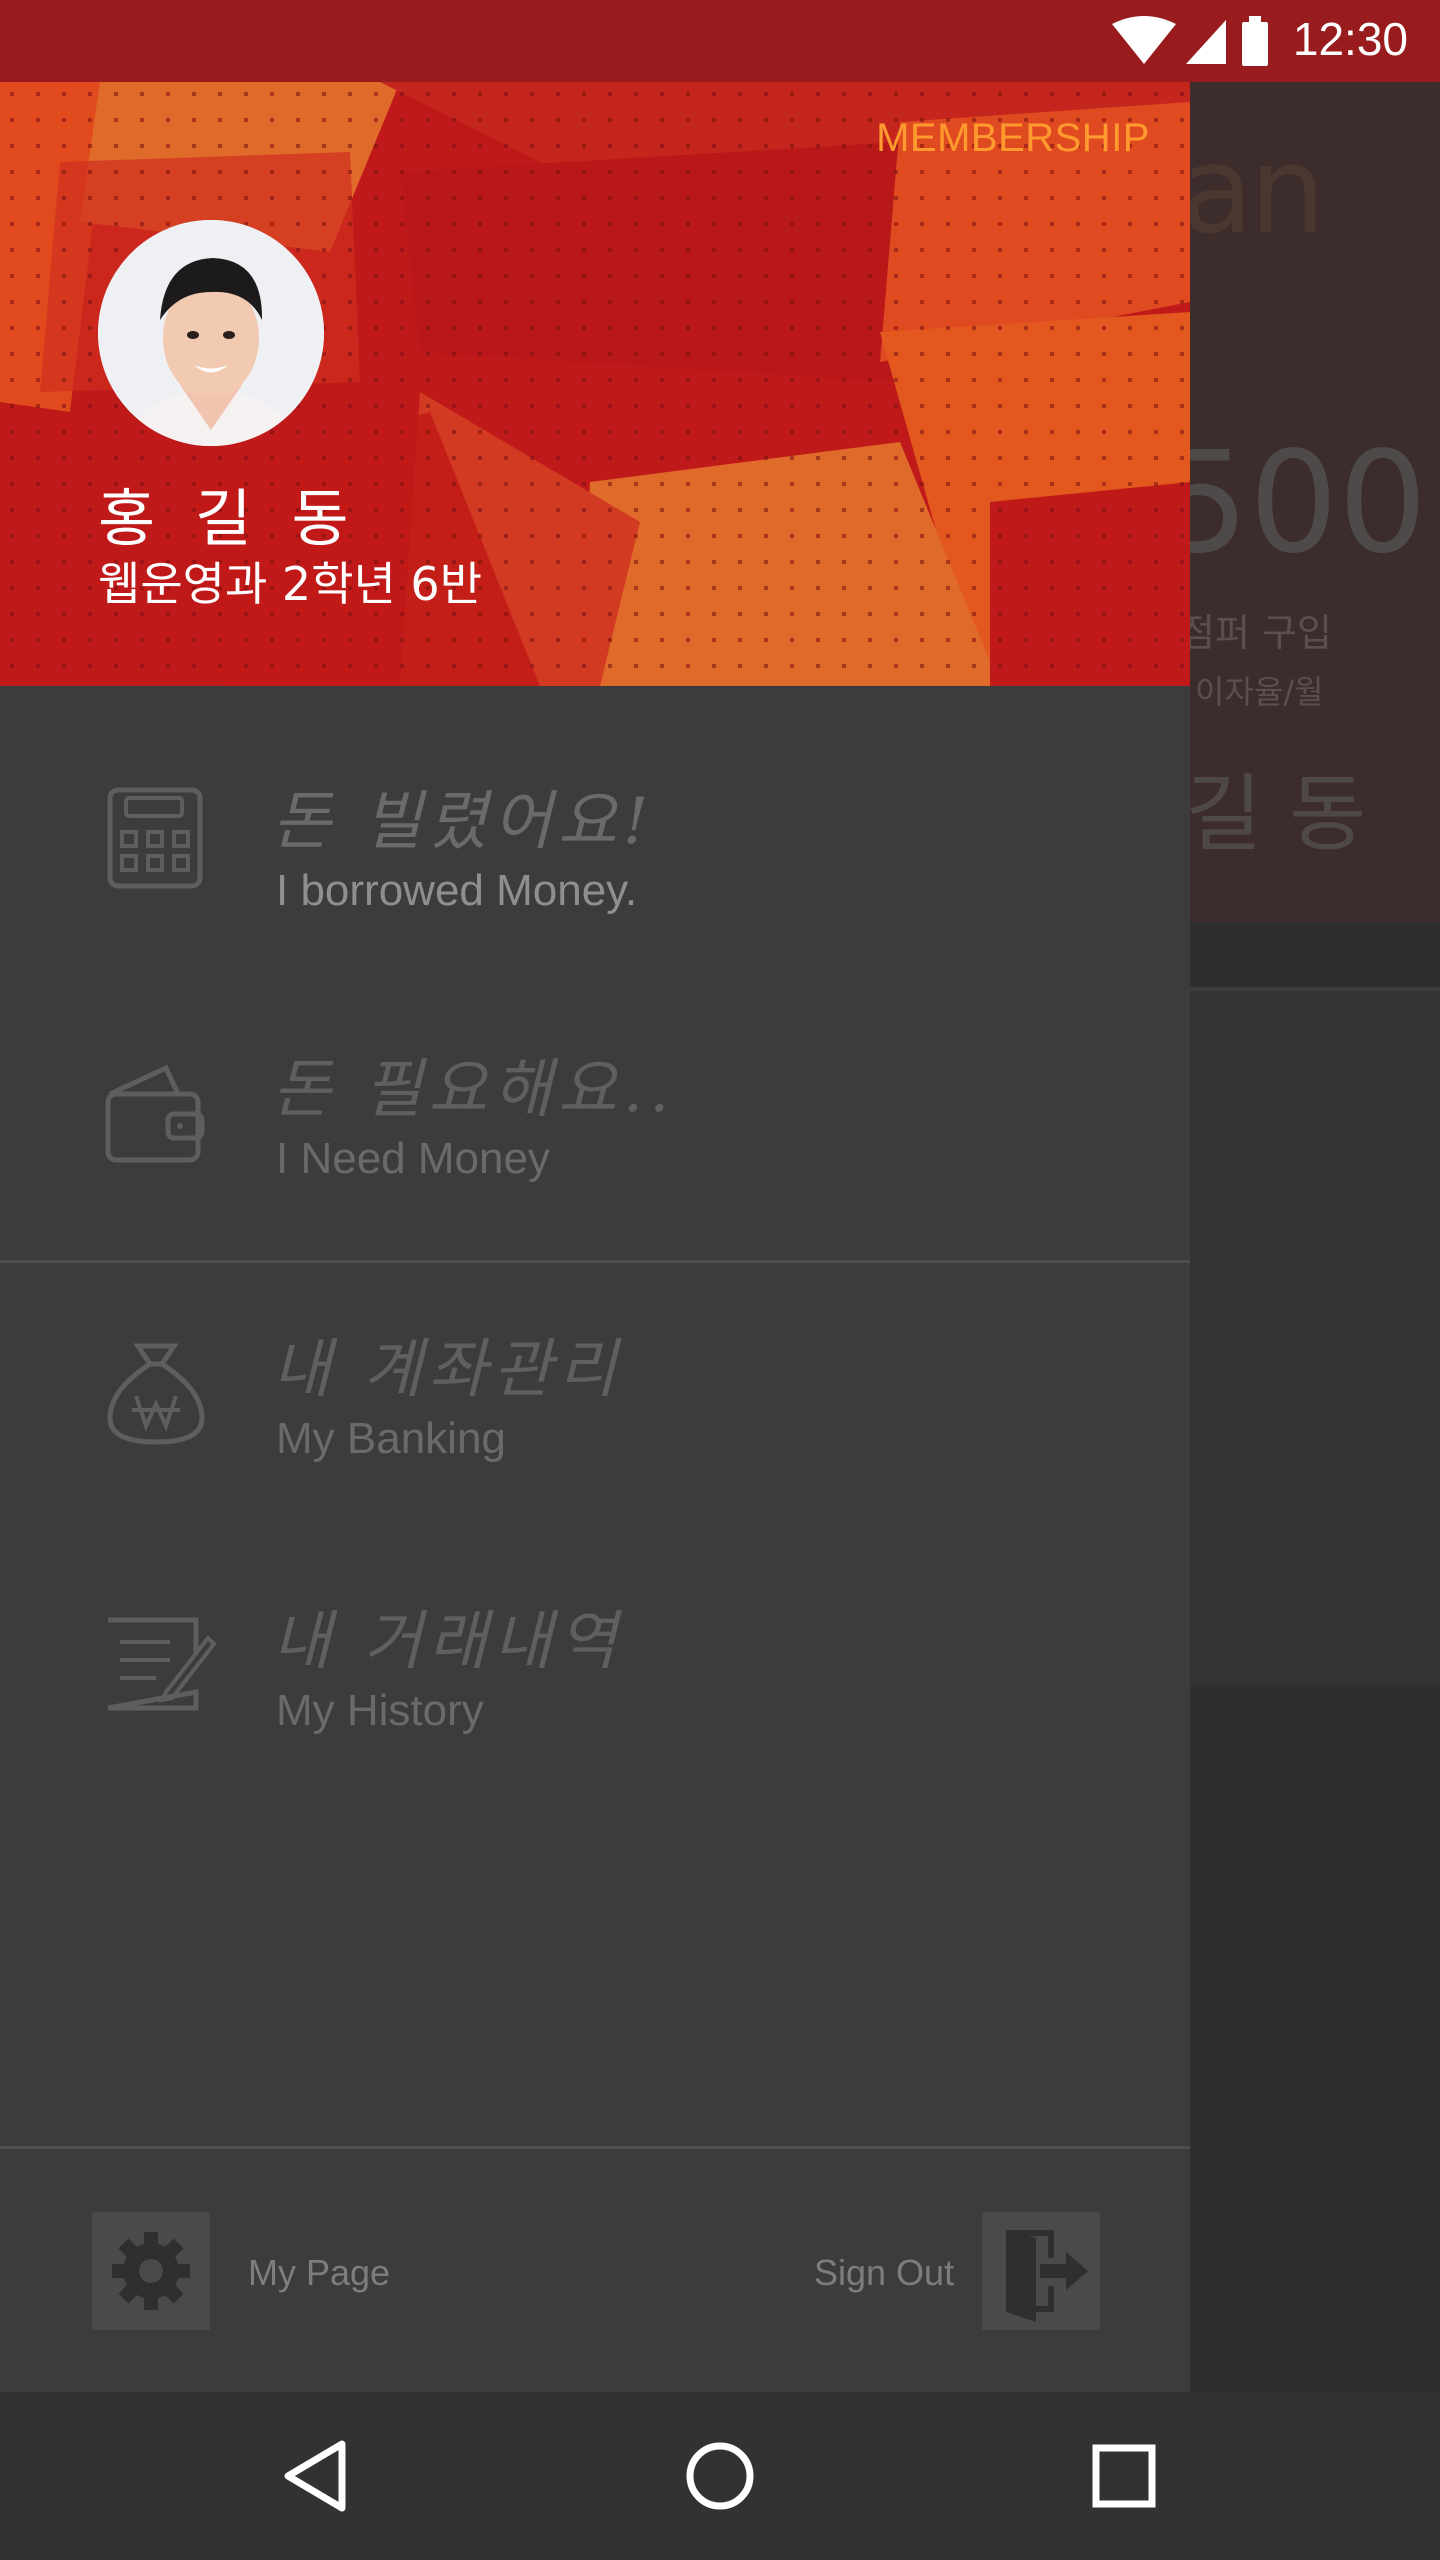 The width and height of the screenshot is (1440, 2560). I want to click on menu-subtitle: I borrowed Money., so click(457, 890).